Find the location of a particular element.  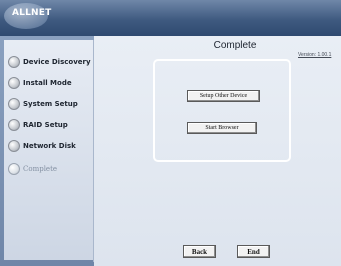

title-bar: ALLNET is located at coordinates (170, 18).